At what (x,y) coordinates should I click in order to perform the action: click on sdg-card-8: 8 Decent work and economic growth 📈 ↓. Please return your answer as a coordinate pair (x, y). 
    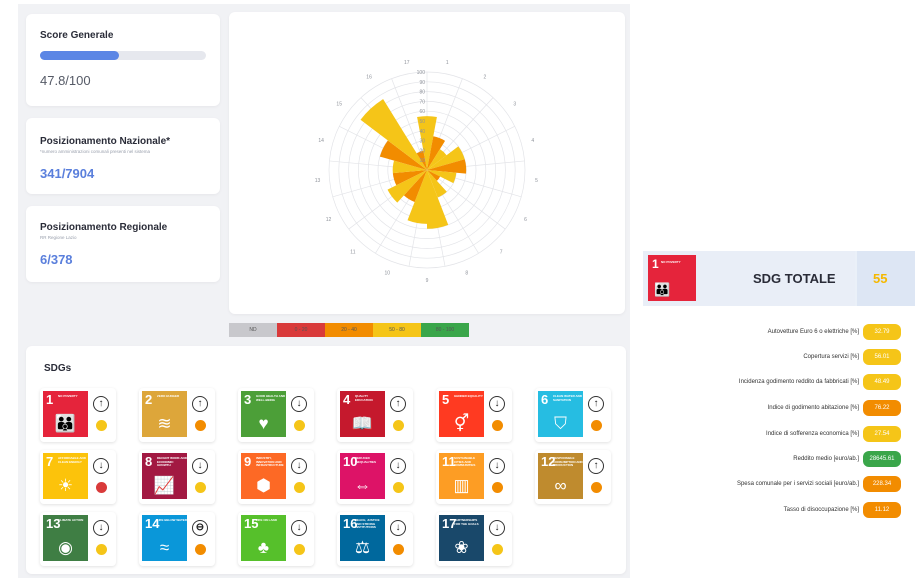
    Looking at the image, I should click on (177, 477).